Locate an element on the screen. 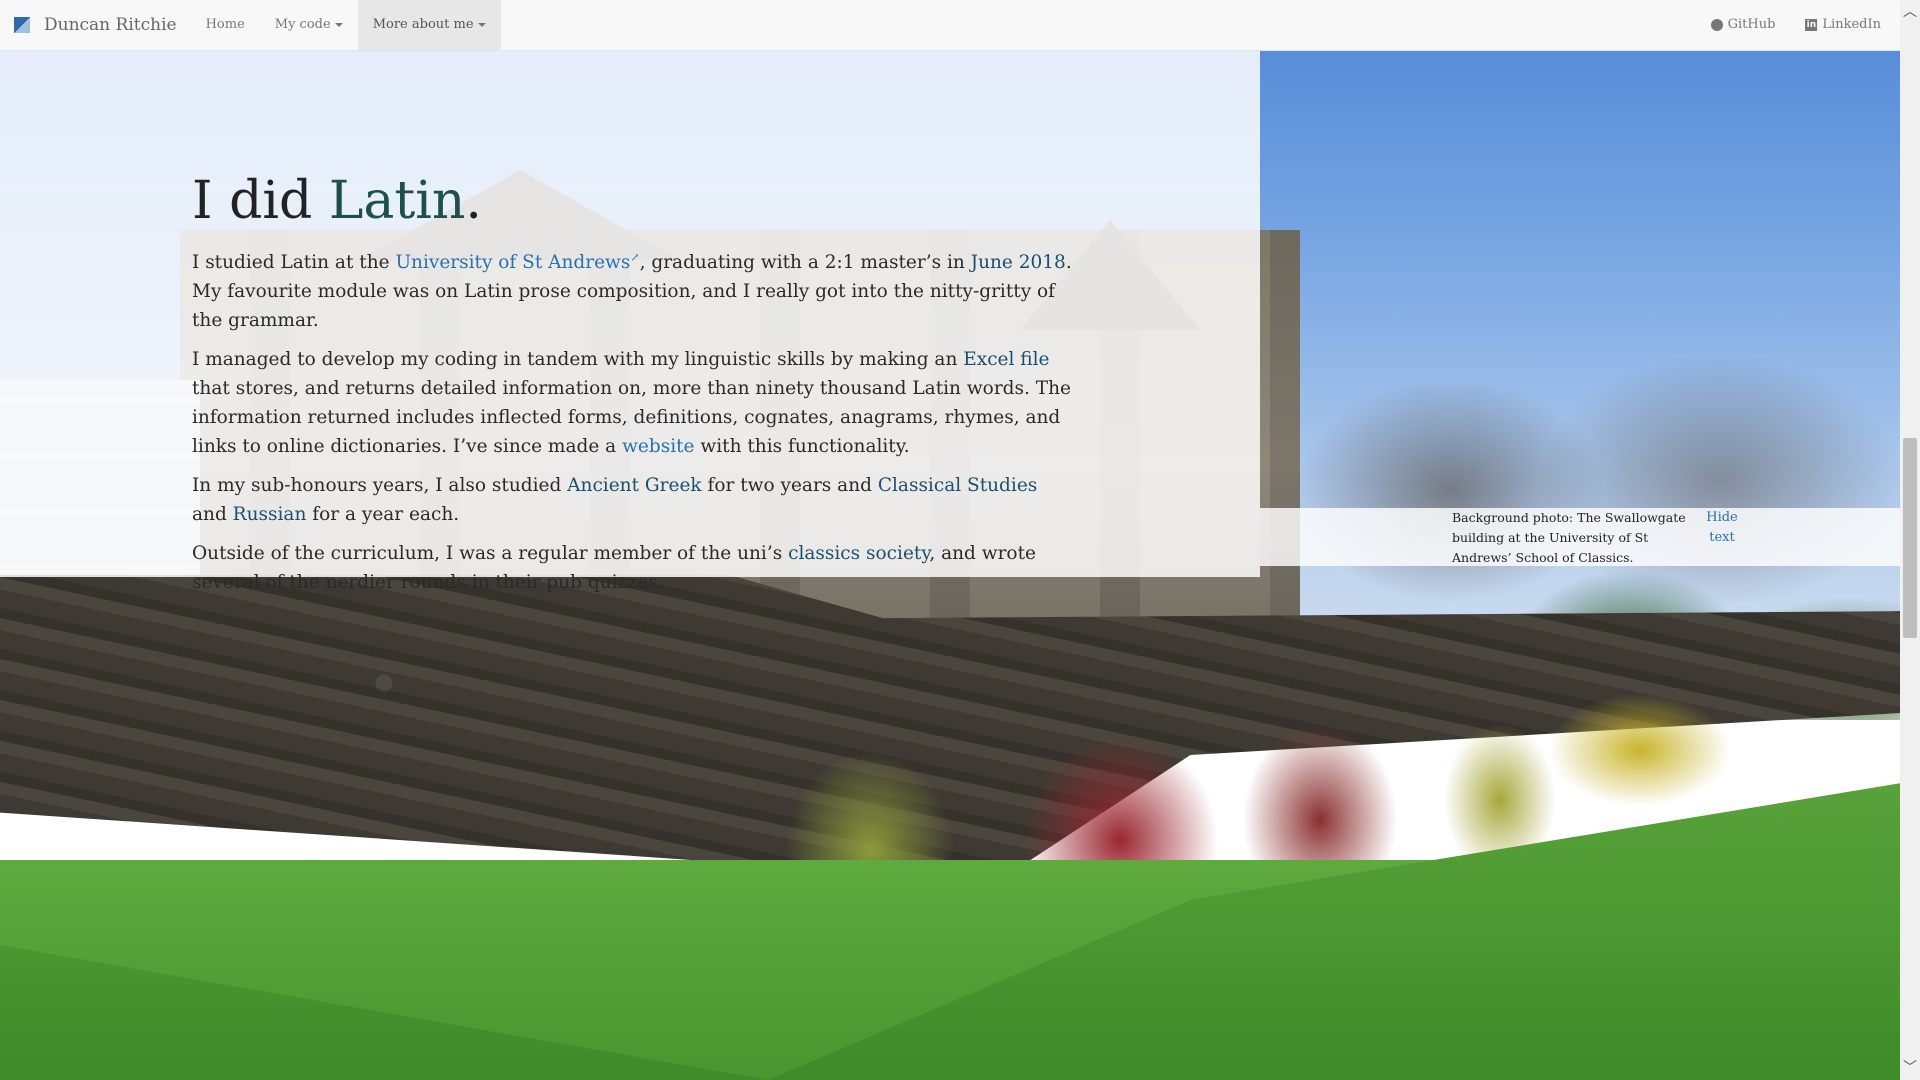 Image resolution: width=1920 pixels, height=1080 pixels. nav-home-label: Home is located at coordinates (225, 24).